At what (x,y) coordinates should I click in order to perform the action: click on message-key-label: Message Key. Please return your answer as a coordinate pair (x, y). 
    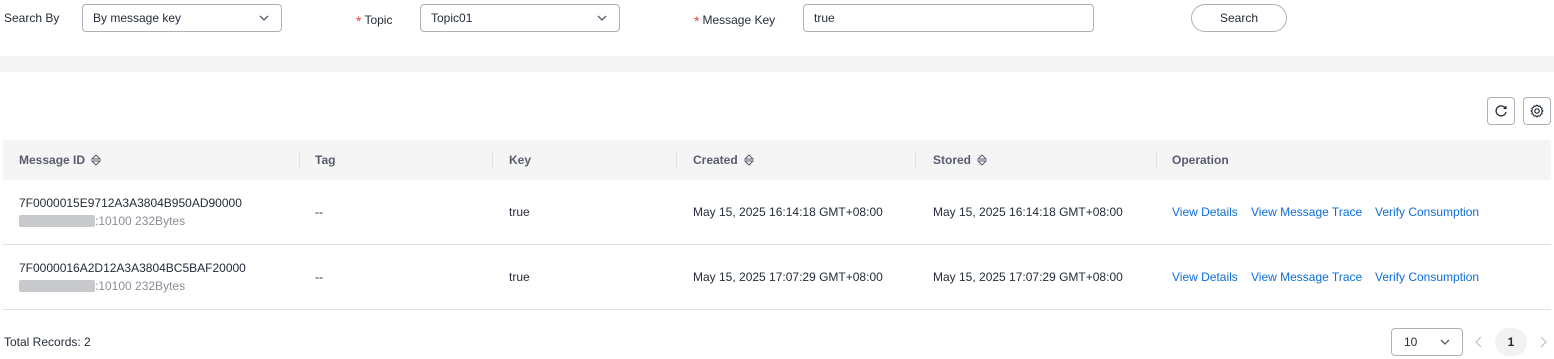
    Looking at the image, I should click on (739, 20).